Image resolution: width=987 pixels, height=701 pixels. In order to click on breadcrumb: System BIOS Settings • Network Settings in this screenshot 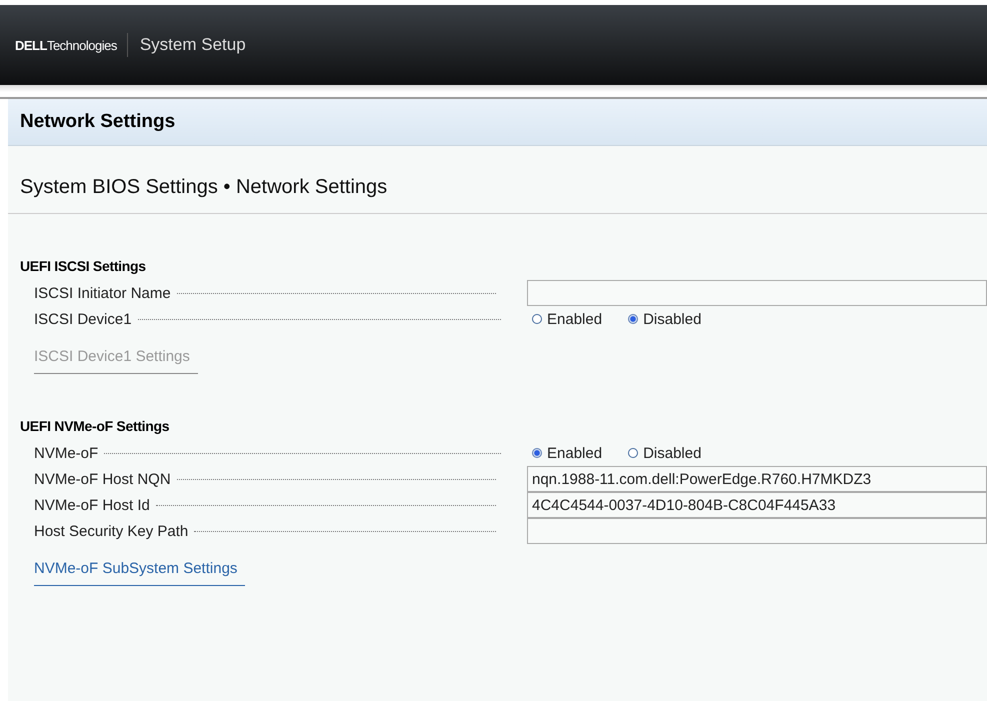, I will do `click(497, 180)`.